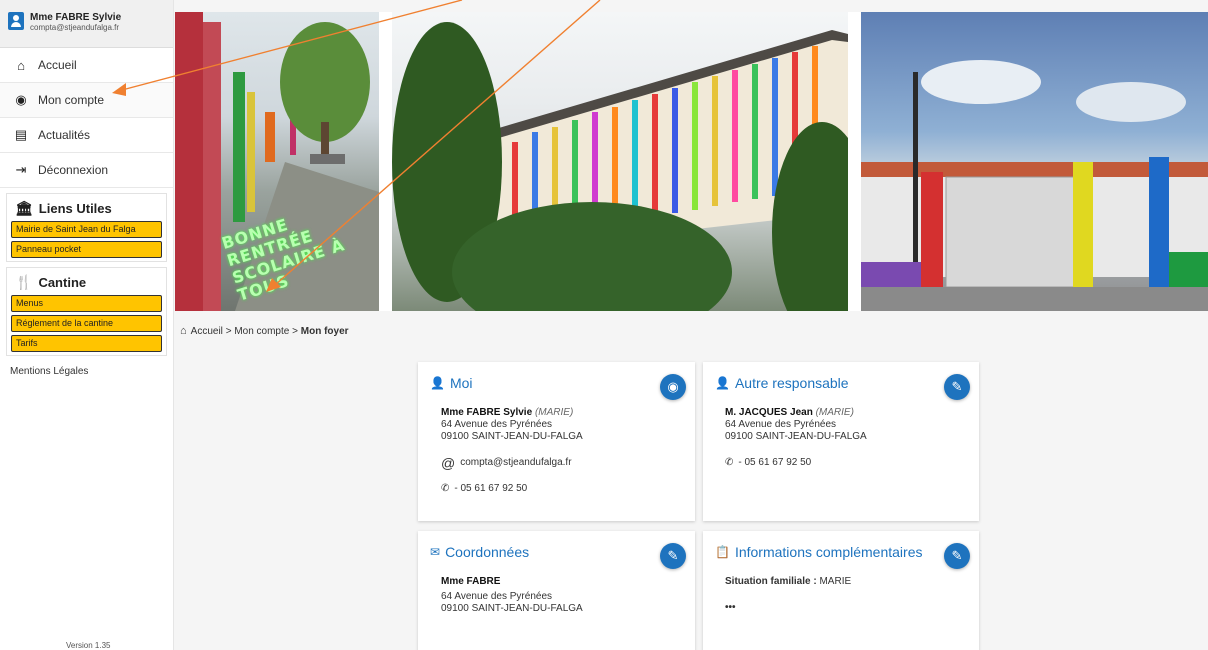 This screenshot has width=1208, height=650. Describe the element at coordinates (86, 303) in the screenshot. I see `menus-link: Menus` at that location.